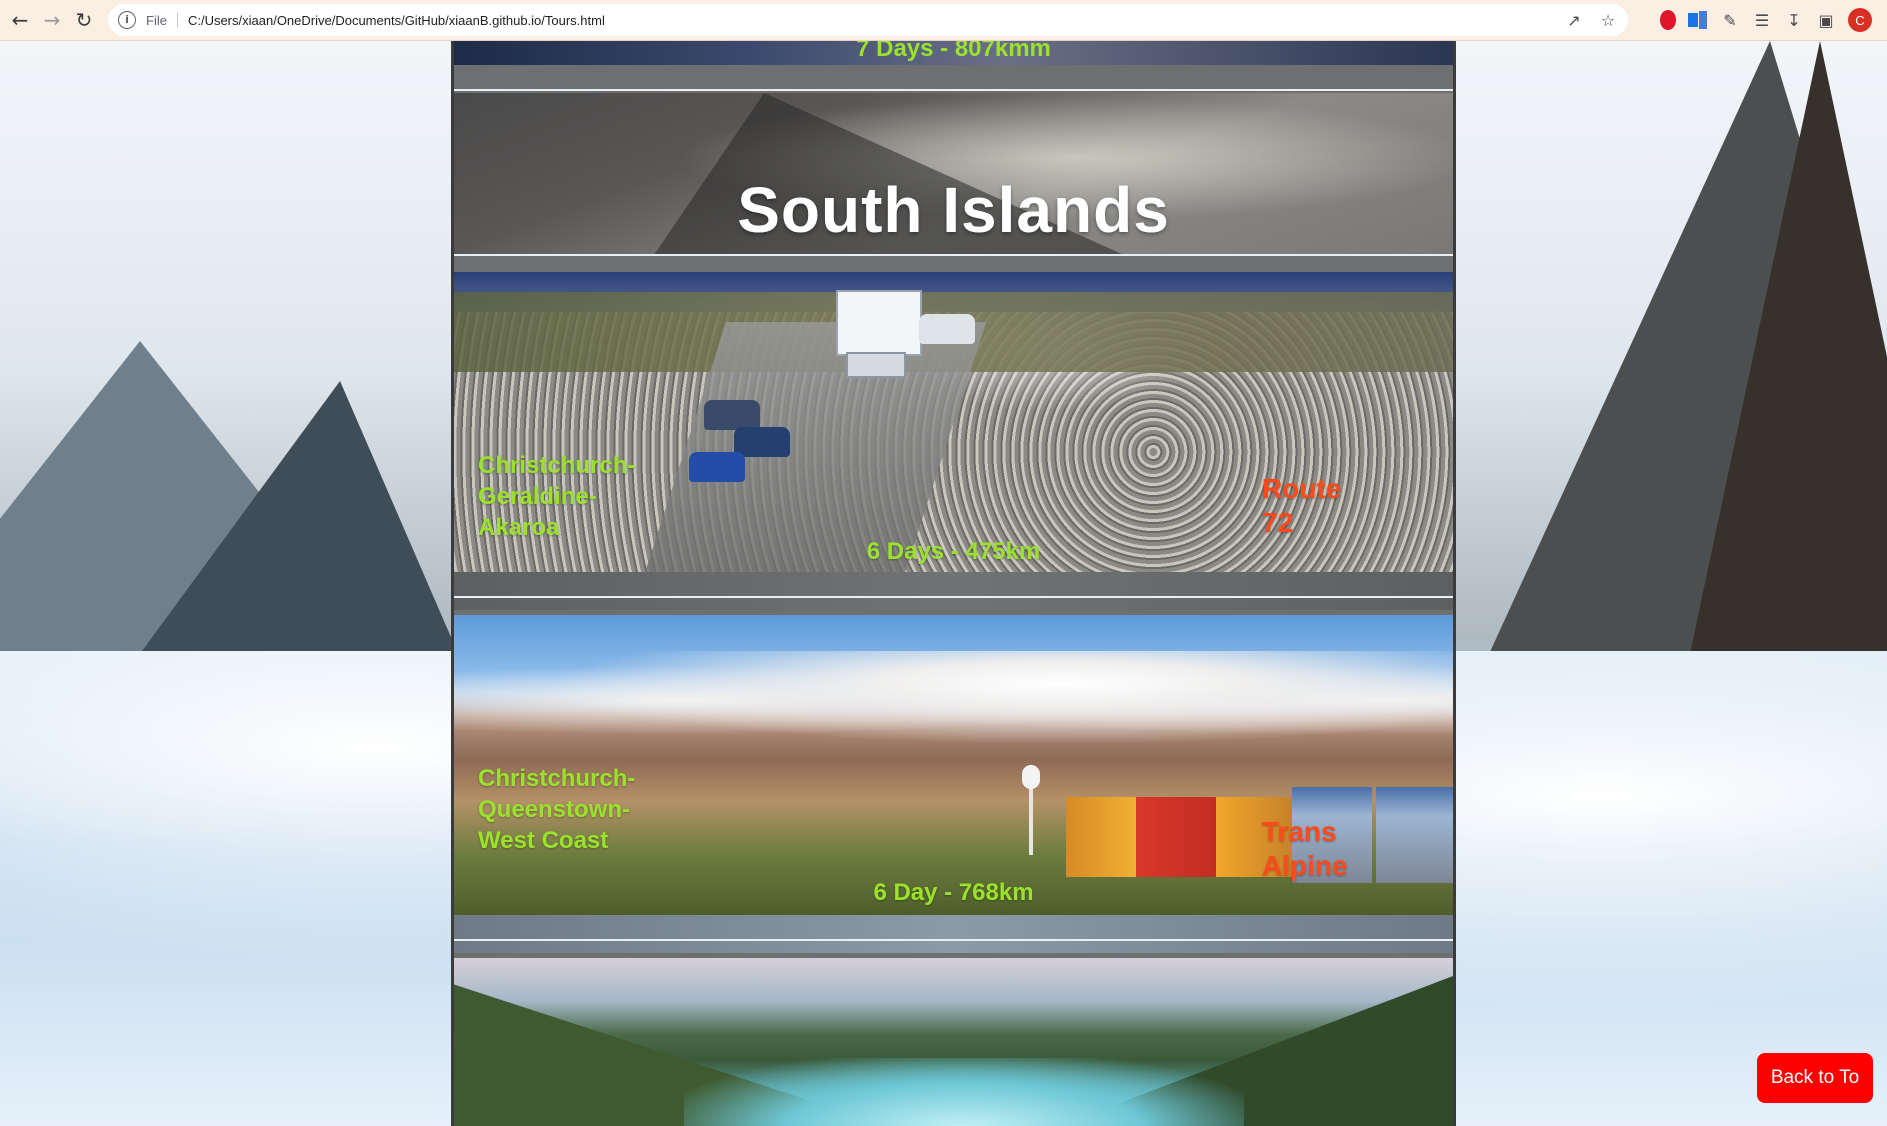 The height and width of the screenshot is (1126, 1887). I want to click on info-icon: i, so click(127, 20).